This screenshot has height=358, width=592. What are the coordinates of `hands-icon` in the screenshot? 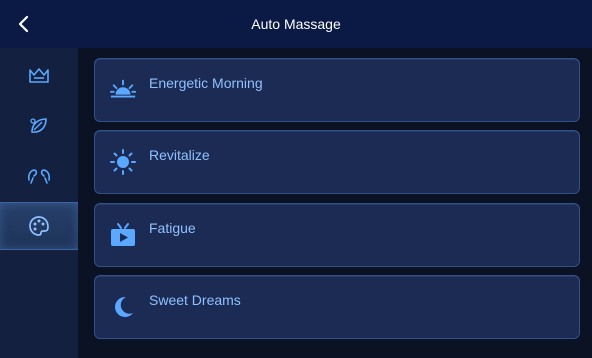 It's located at (39, 176).